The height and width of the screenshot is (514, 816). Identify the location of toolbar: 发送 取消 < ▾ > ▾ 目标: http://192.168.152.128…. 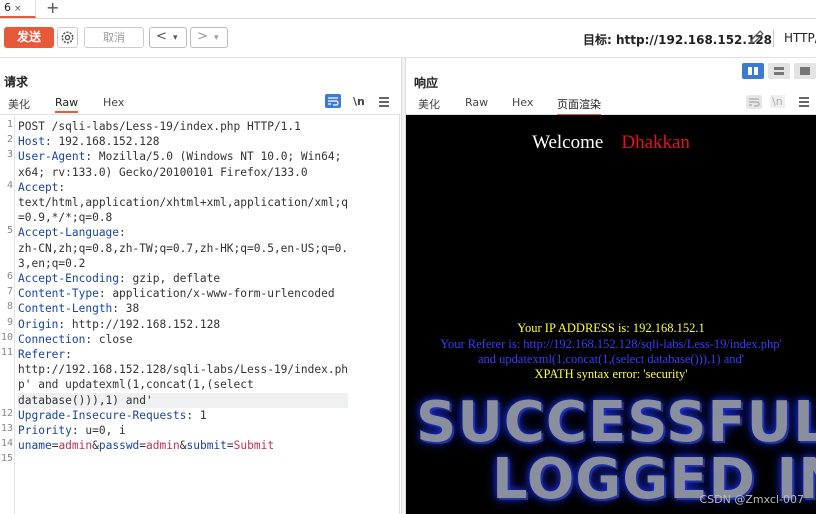
(408, 38).